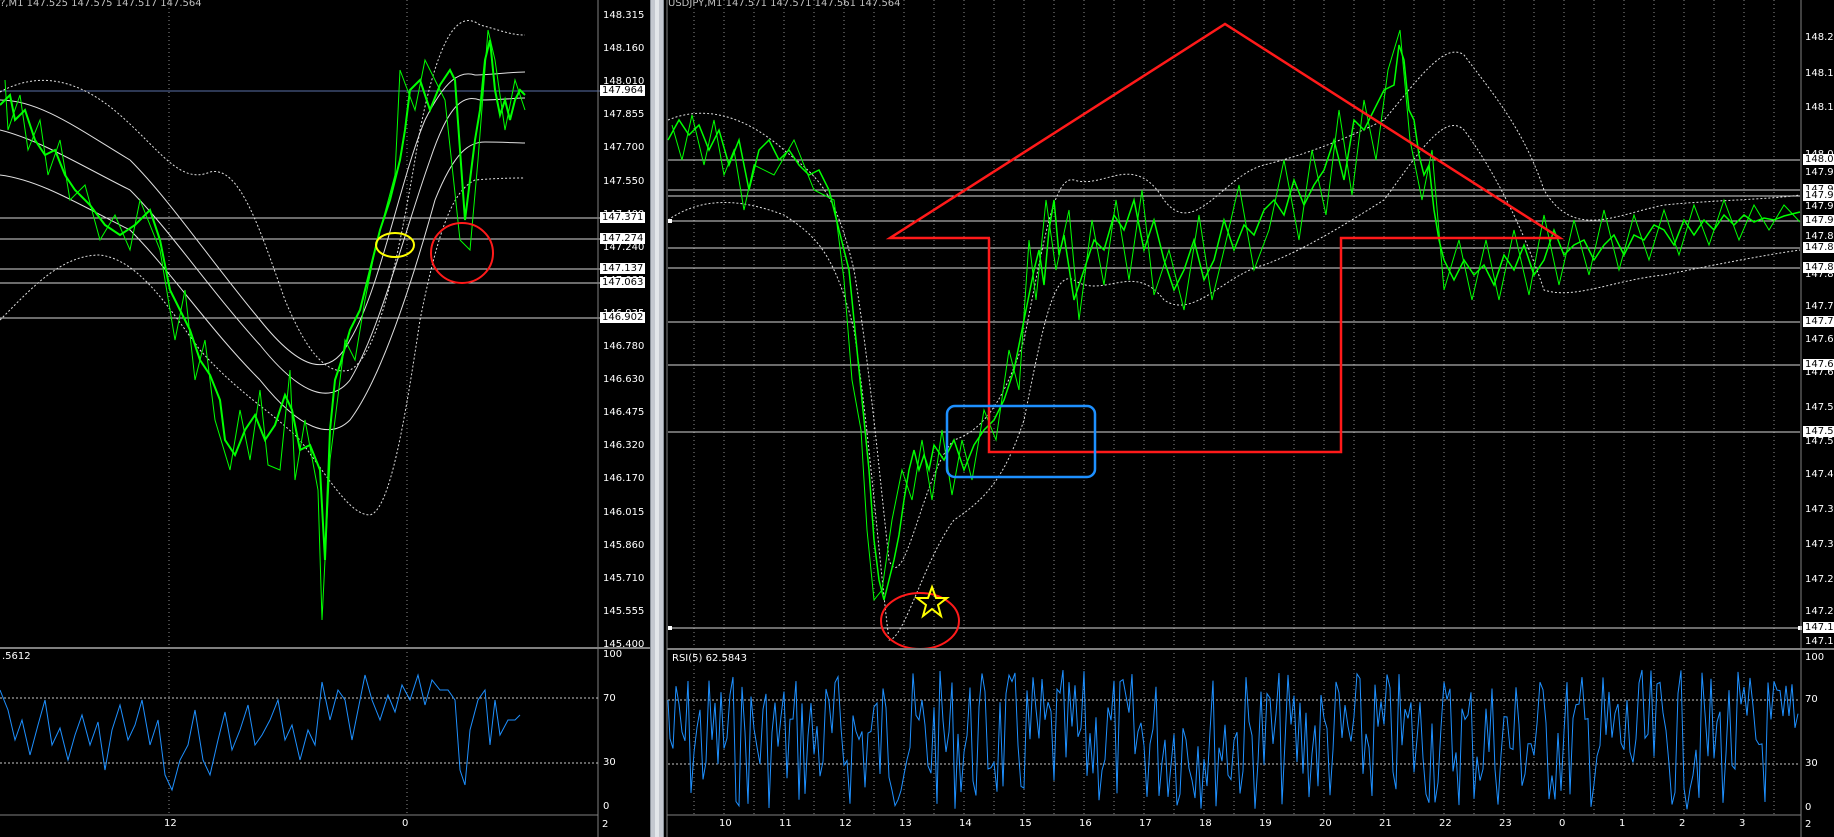 The height and width of the screenshot is (837, 1834). Describe the element at coordinates (1325, 823) in the screenshot. I see `time-axis-label: 20` at that location.